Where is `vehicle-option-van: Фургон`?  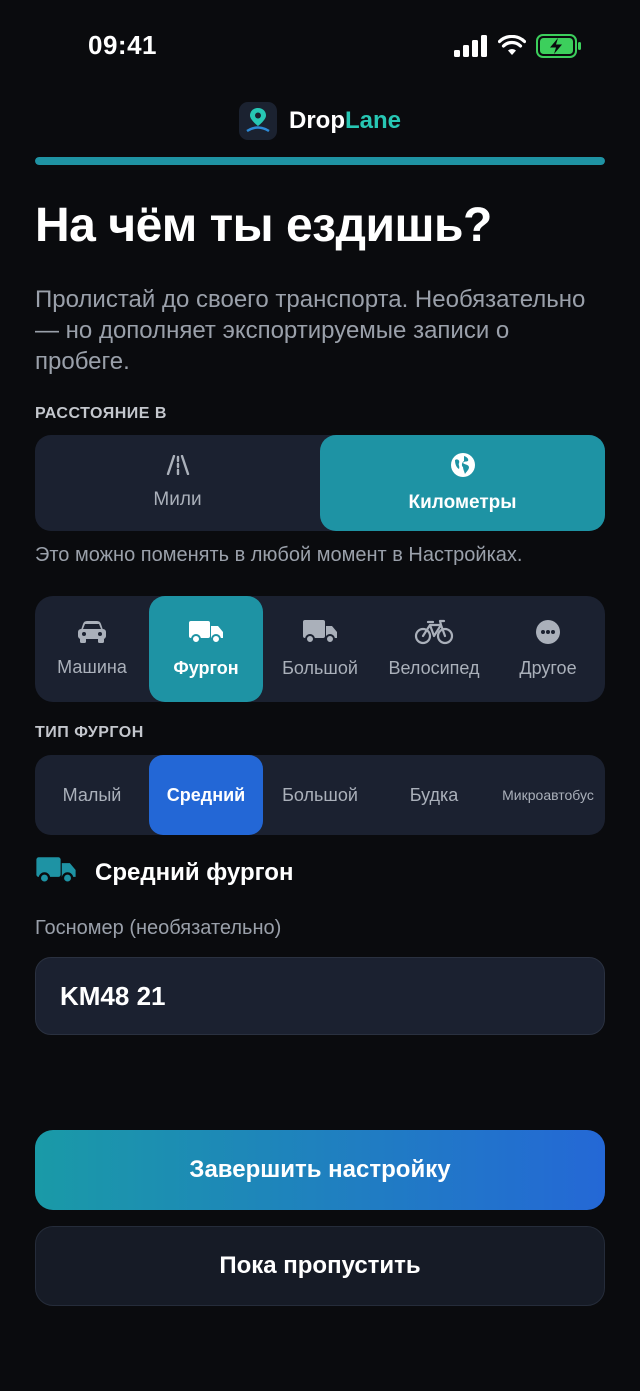 vehicle-option-van: Фургон is located at coordinates (206, 649).